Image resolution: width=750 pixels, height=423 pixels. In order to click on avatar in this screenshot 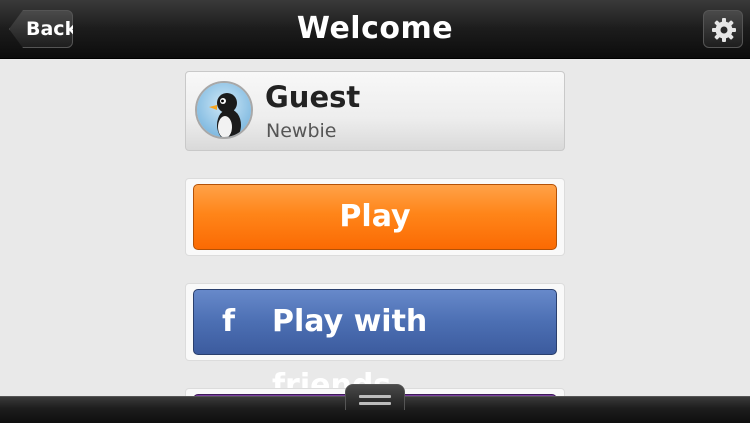, I will do `click(224, 110)`.